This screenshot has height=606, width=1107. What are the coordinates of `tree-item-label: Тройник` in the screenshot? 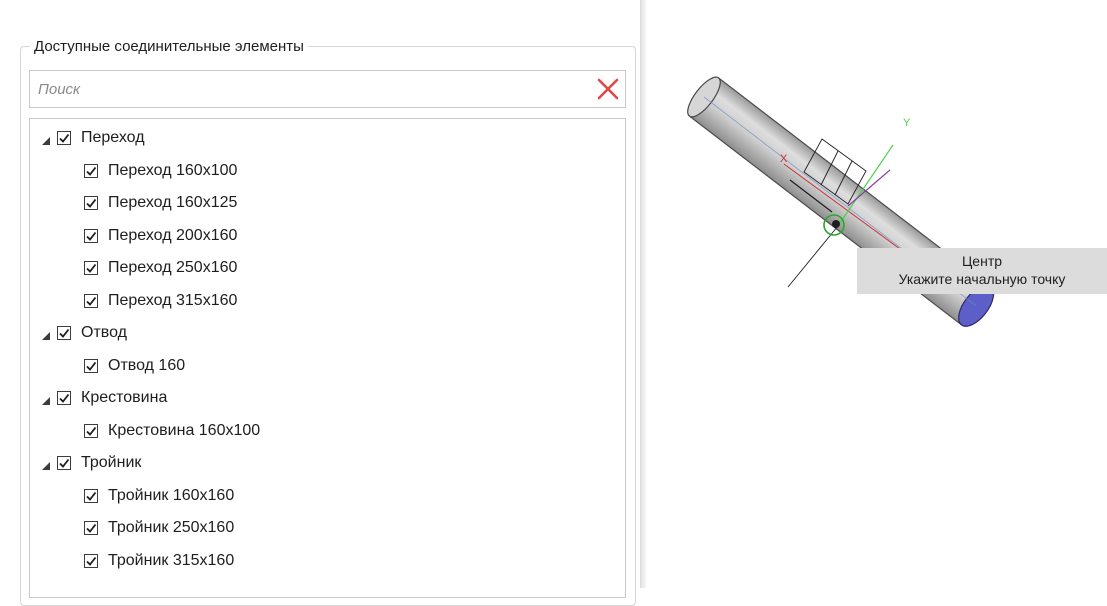 It's located at (111, 462).